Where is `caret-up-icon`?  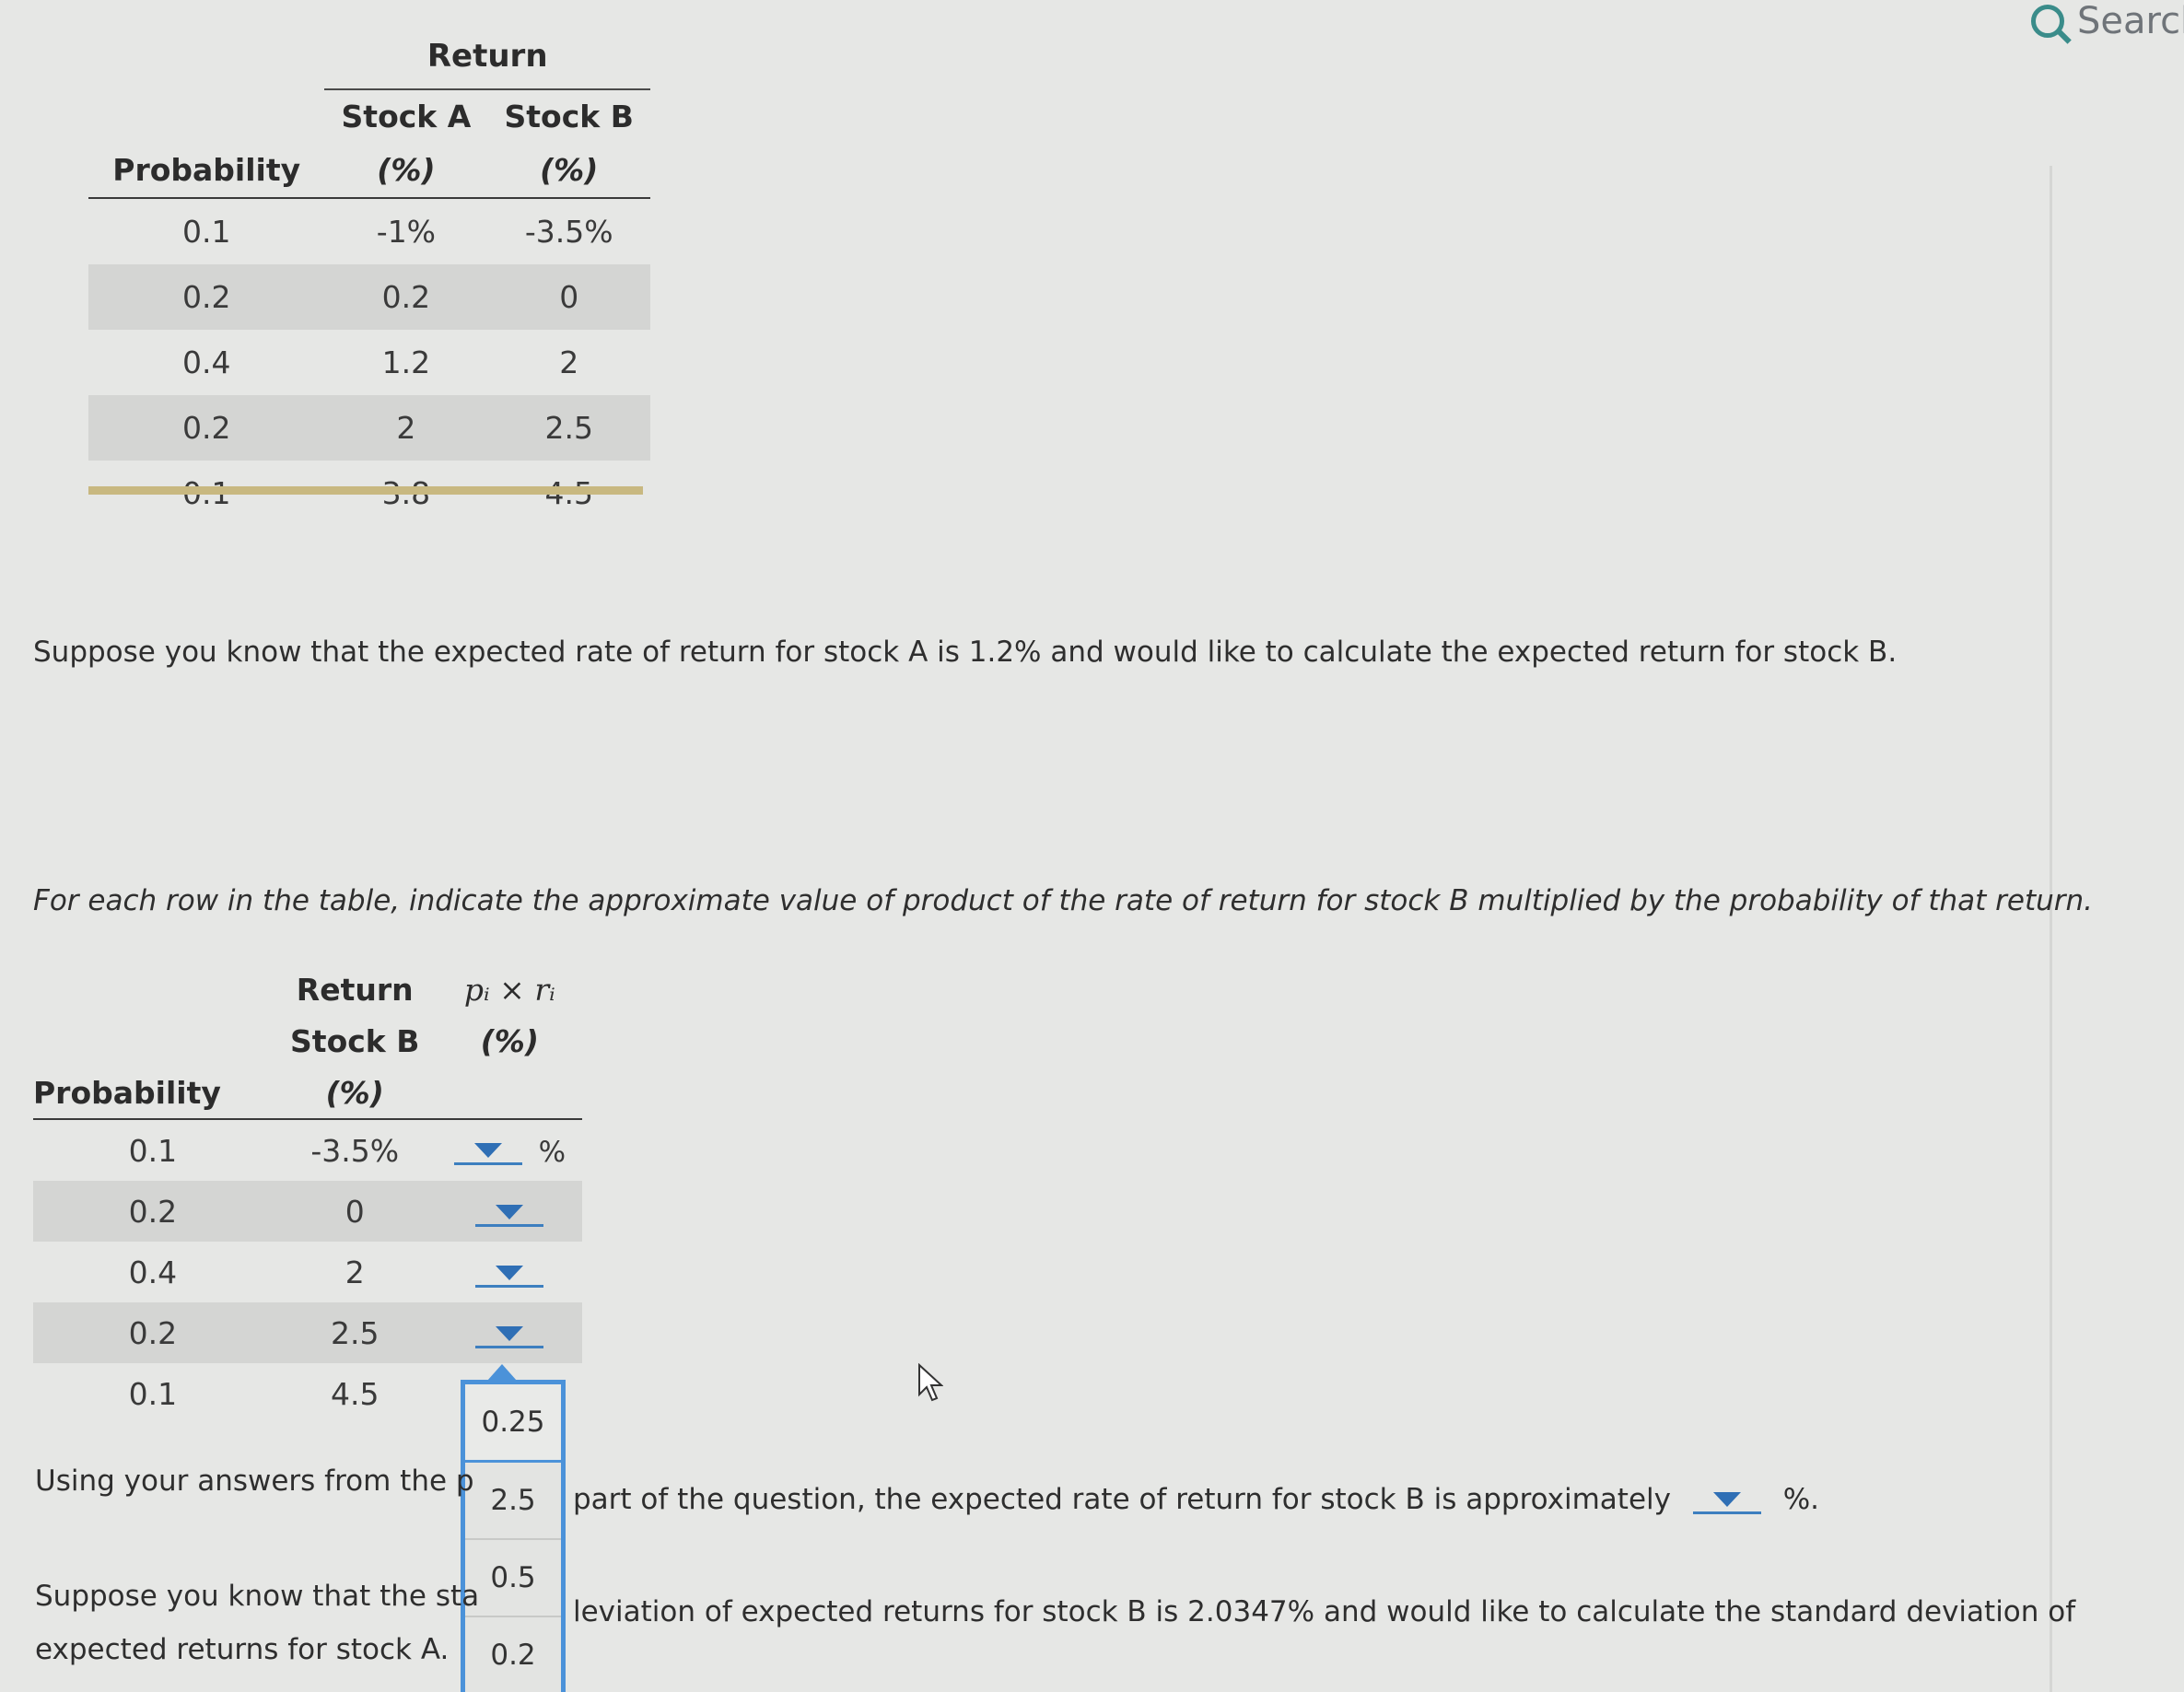
caret-up-icon is located at coordinates (502, 1372).